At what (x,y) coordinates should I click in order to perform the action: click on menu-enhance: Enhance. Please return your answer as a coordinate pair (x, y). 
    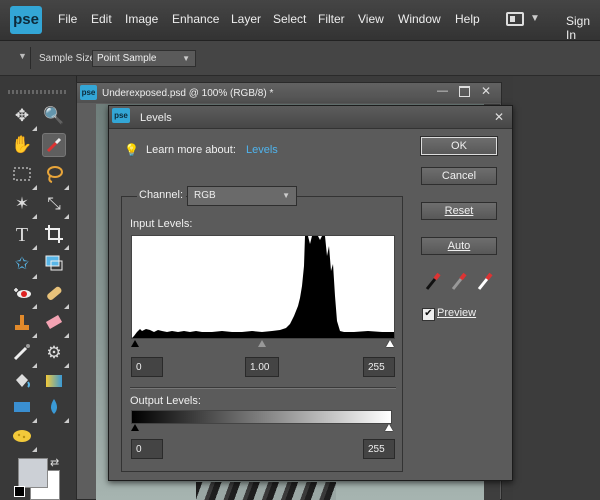
    Looking at the image, I should click on (195, 19).